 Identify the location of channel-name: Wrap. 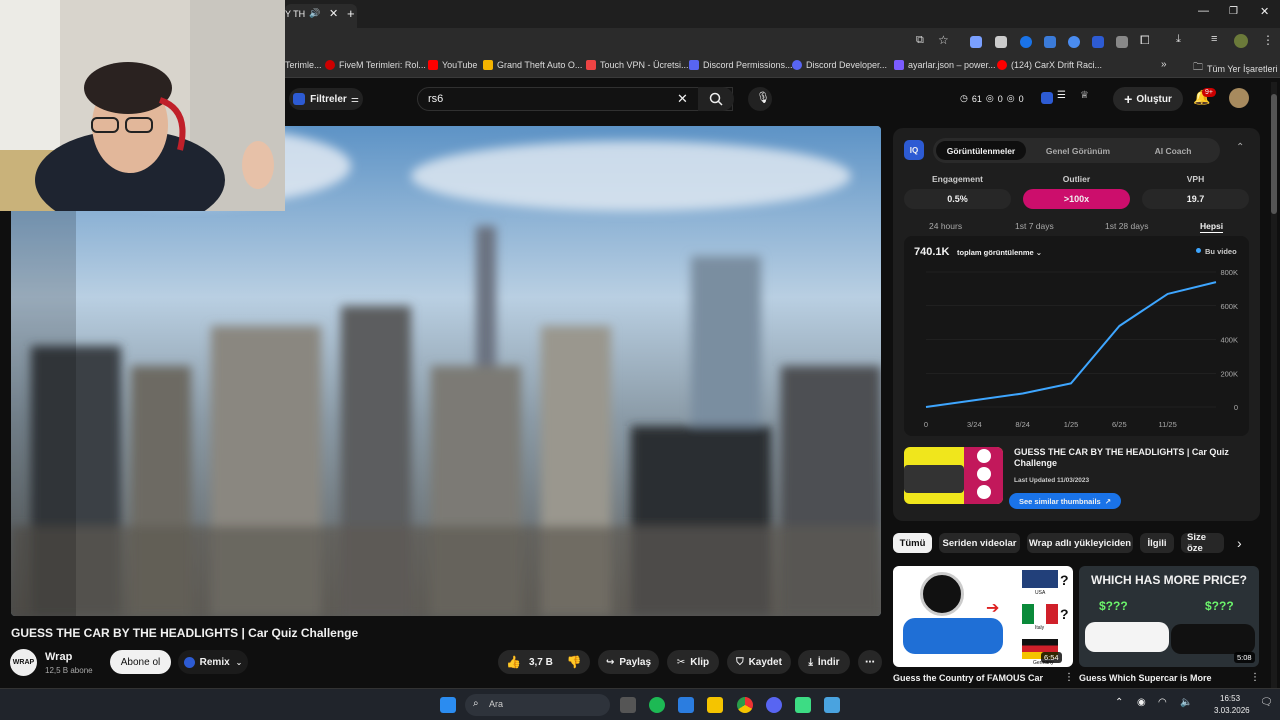
(58, 657).